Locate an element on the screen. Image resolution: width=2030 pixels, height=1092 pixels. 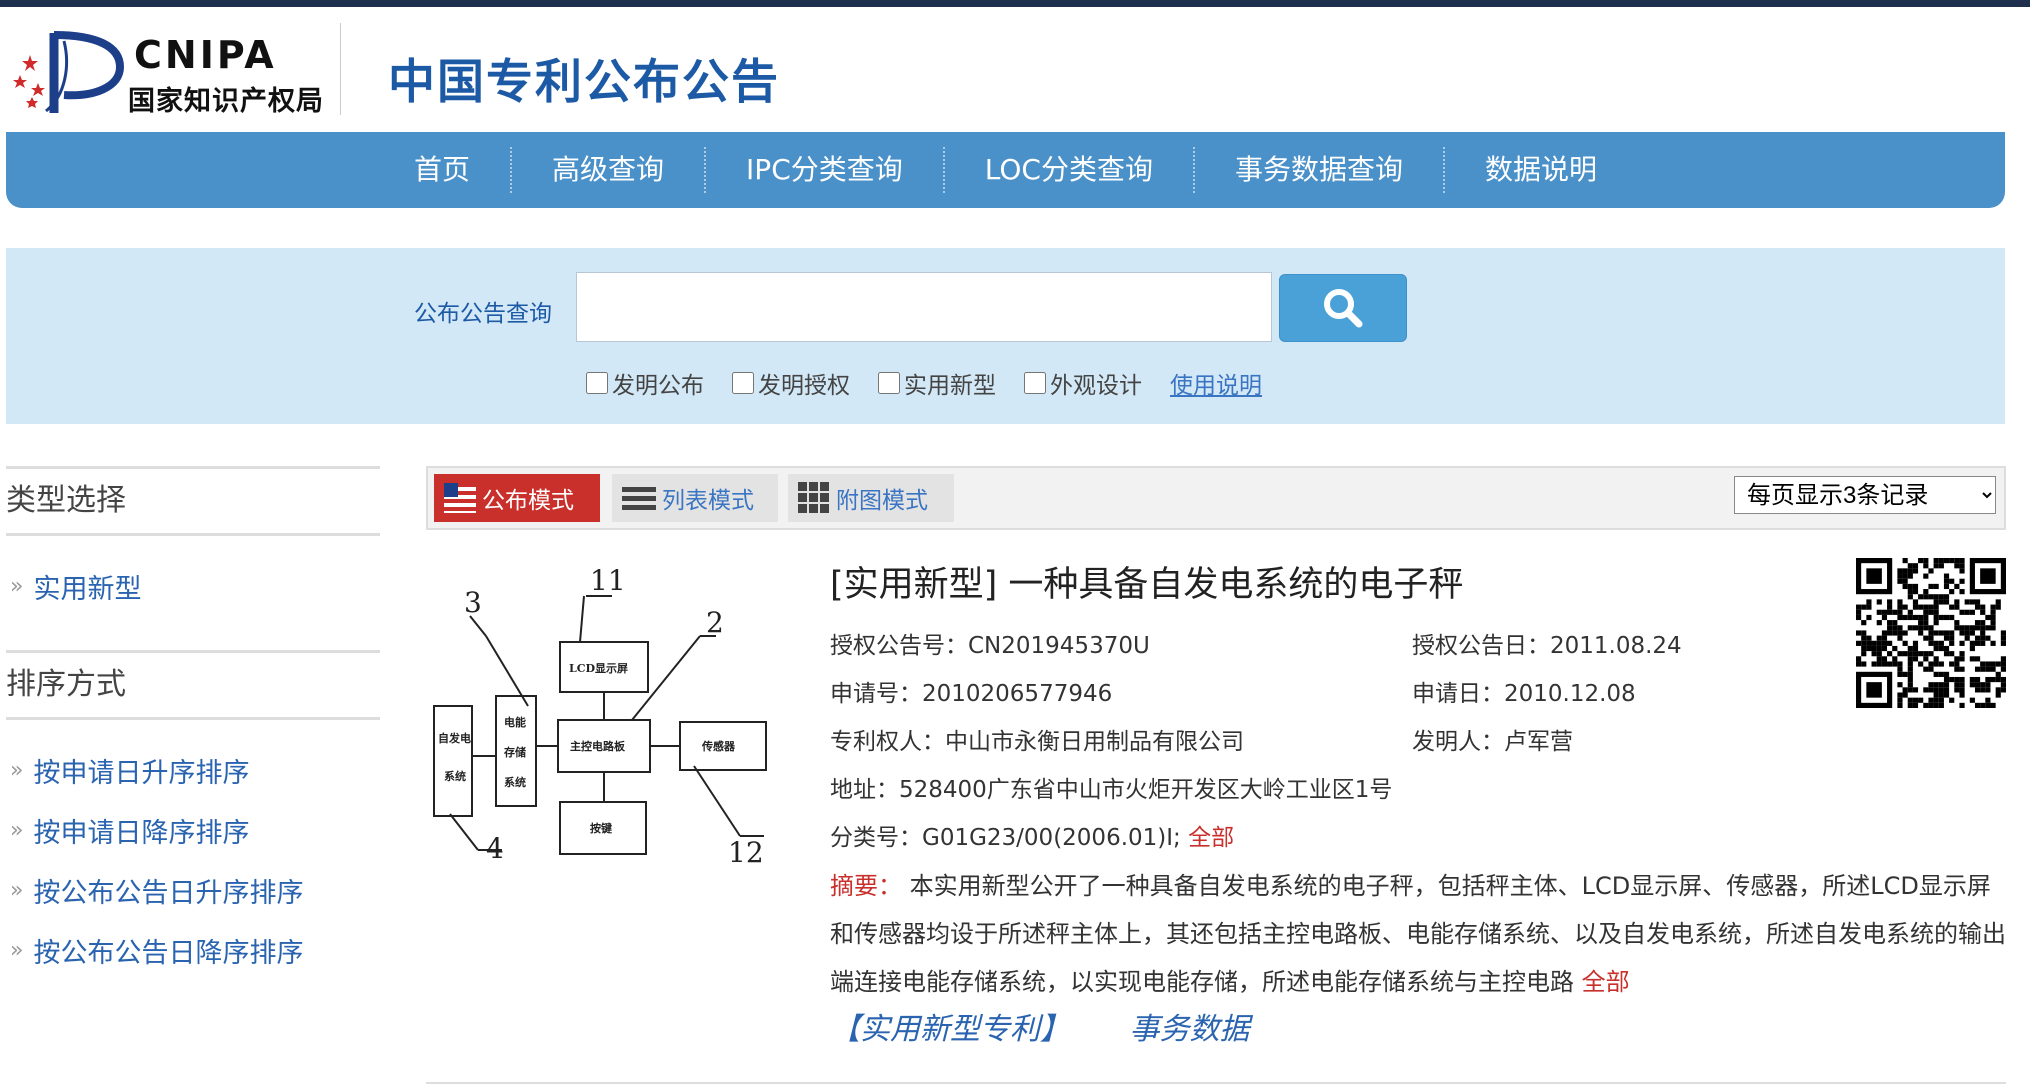
drawing-box-store-2: 存储 is located at coordinates (515, 752).